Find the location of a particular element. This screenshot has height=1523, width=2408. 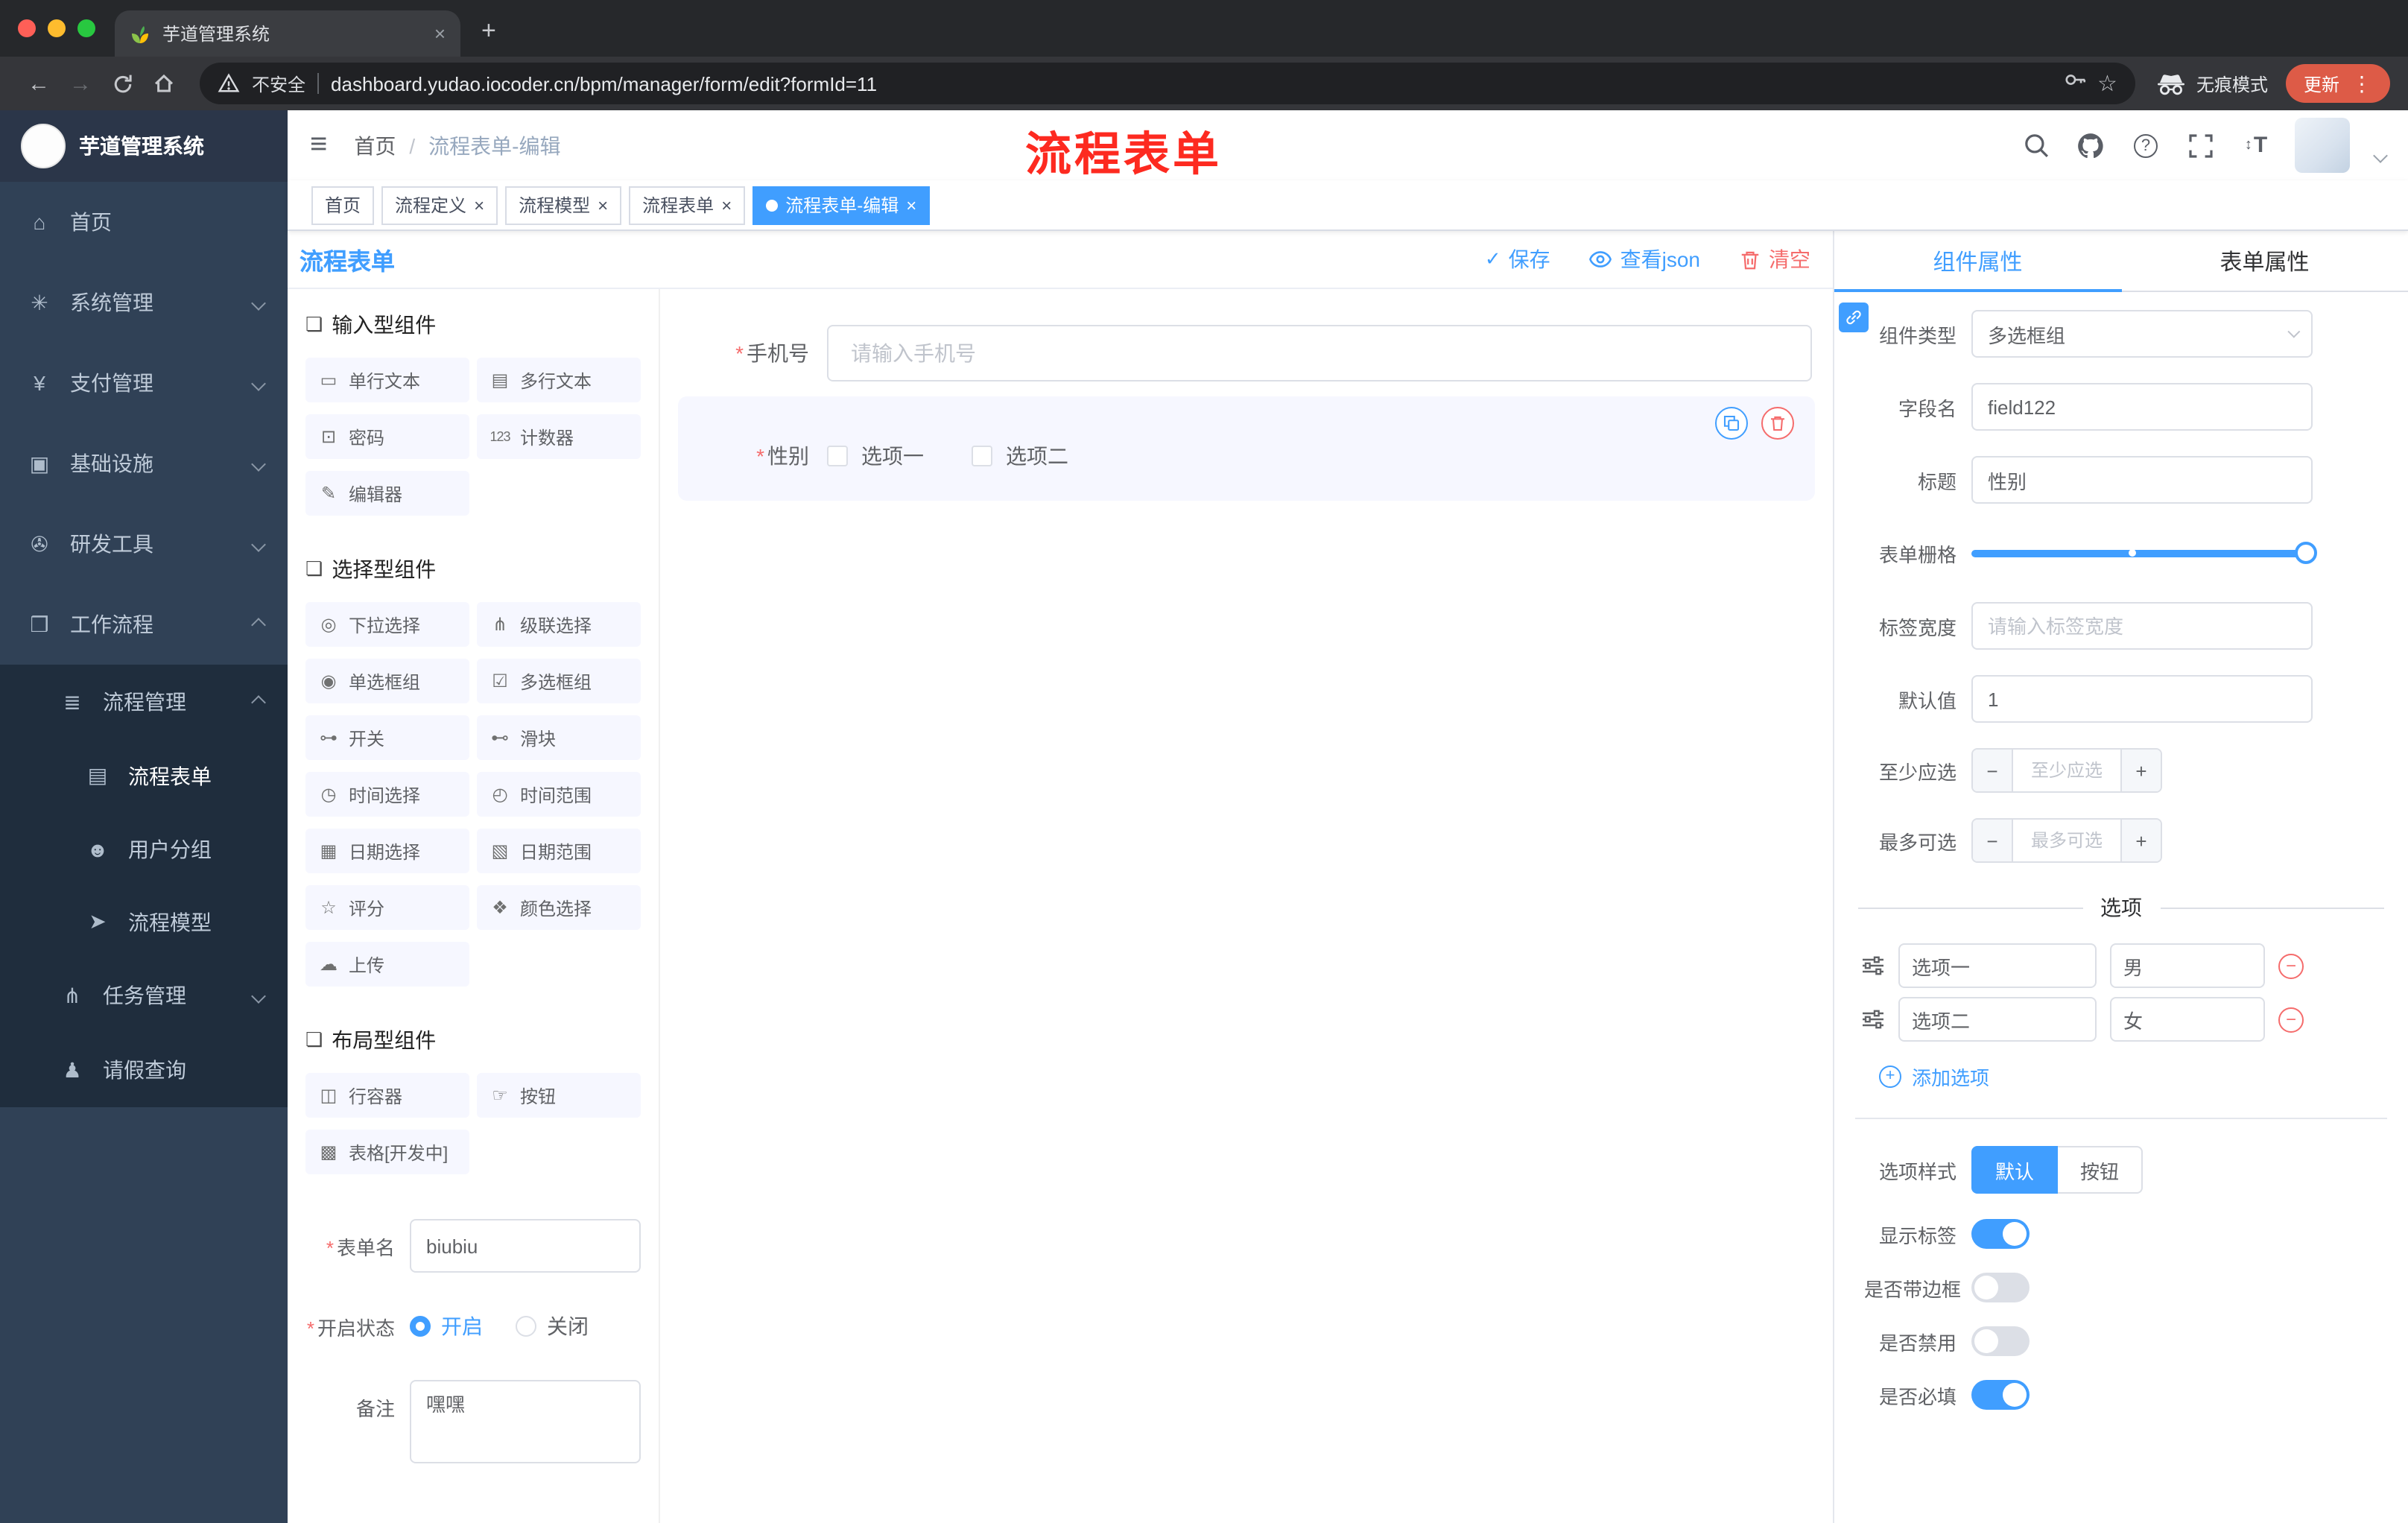

component-rate: ☆ 评分 is located at coordinates (387, 907).